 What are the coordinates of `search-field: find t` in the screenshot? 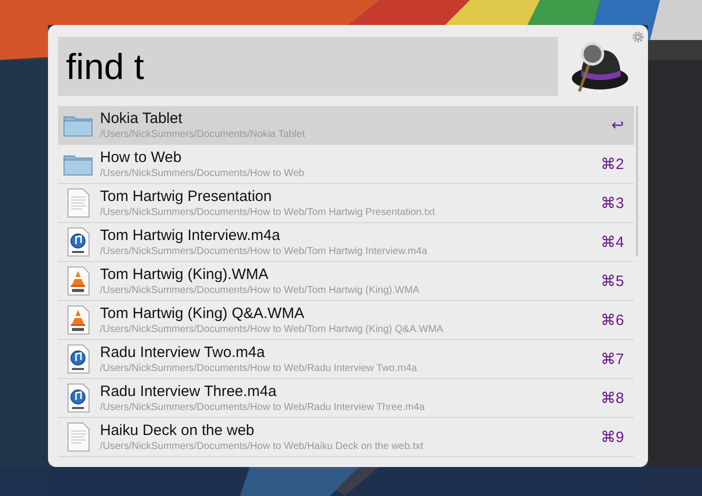 It's located at (308, 66).